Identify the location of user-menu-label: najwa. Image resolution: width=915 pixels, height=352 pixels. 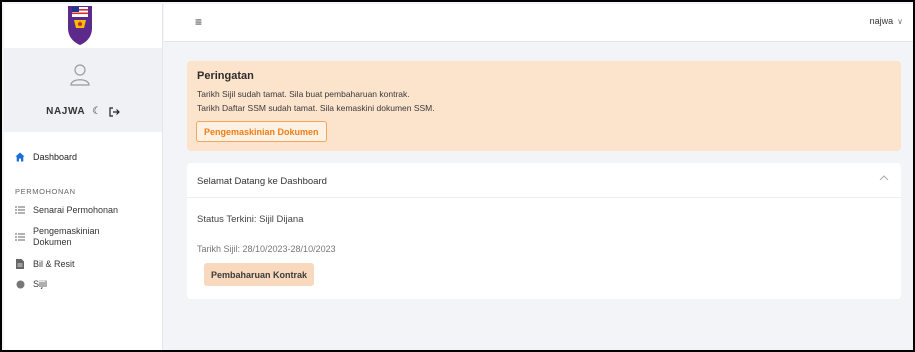
(881, 21).